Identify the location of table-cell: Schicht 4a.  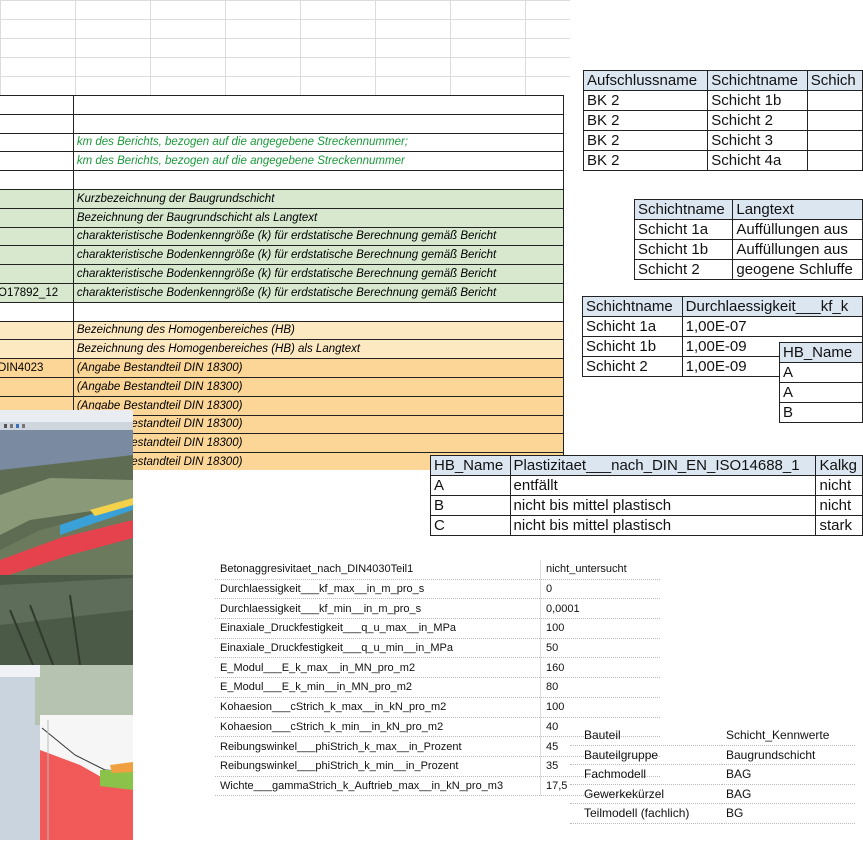
(757, 160).